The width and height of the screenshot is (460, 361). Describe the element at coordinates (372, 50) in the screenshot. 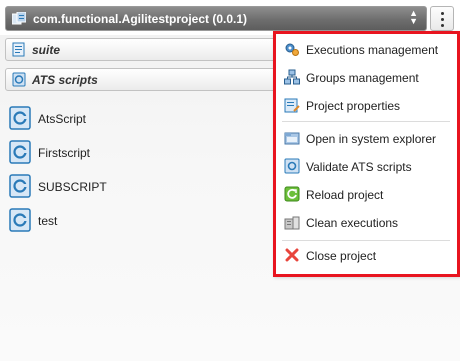

I see `menu-item-label: Executions management` at that location.